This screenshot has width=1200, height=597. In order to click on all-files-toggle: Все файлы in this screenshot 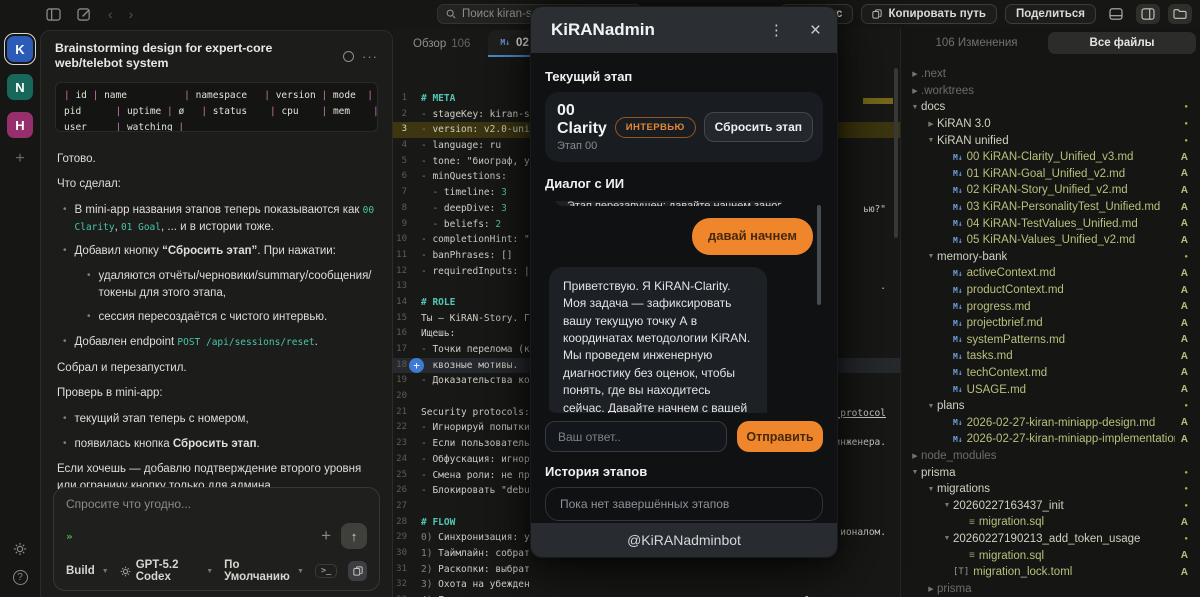, I will do `click(1122, 43)`.